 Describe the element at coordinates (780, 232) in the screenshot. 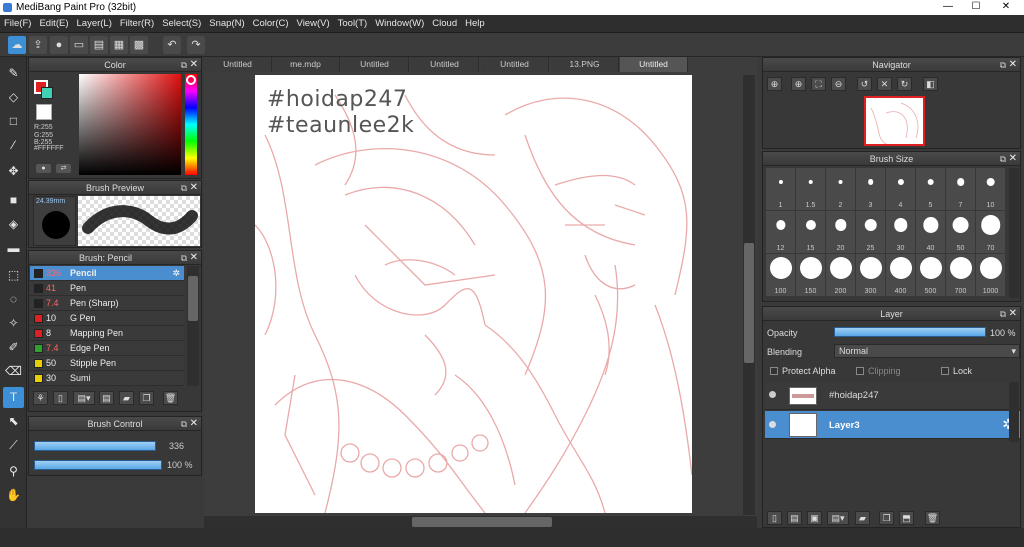

I see `brush-size-cell: 12` at that location.